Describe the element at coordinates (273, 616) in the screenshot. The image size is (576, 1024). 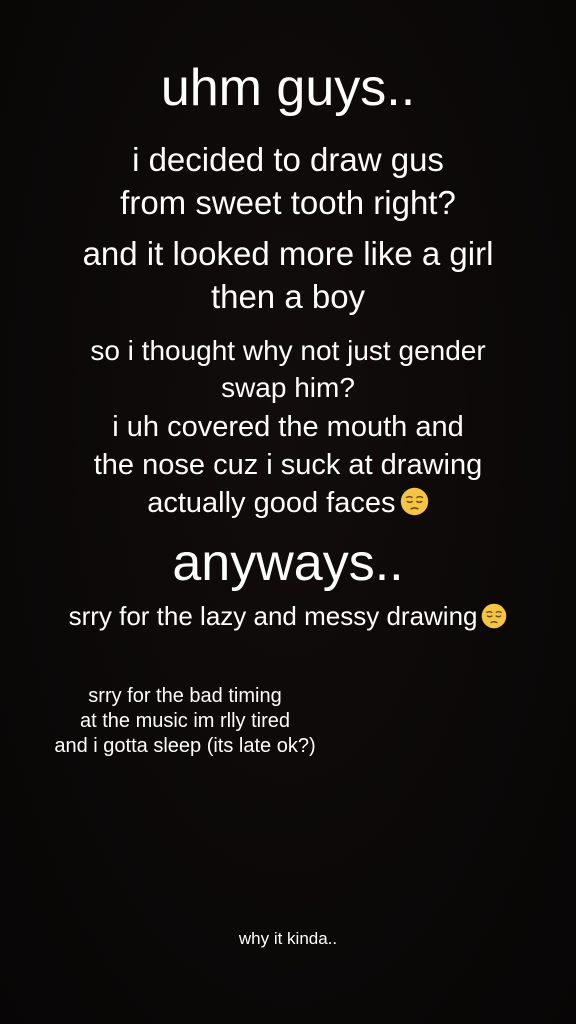
I see `text-line: srry for the lazy and messy drawing` at that location.